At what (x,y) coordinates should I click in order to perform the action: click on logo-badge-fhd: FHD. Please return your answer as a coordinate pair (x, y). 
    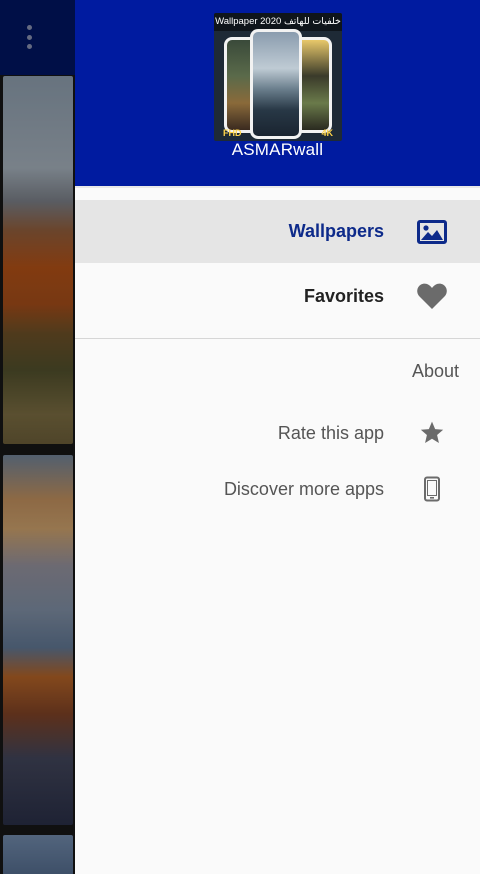
    Looking at the image, I should click on (232, 133).